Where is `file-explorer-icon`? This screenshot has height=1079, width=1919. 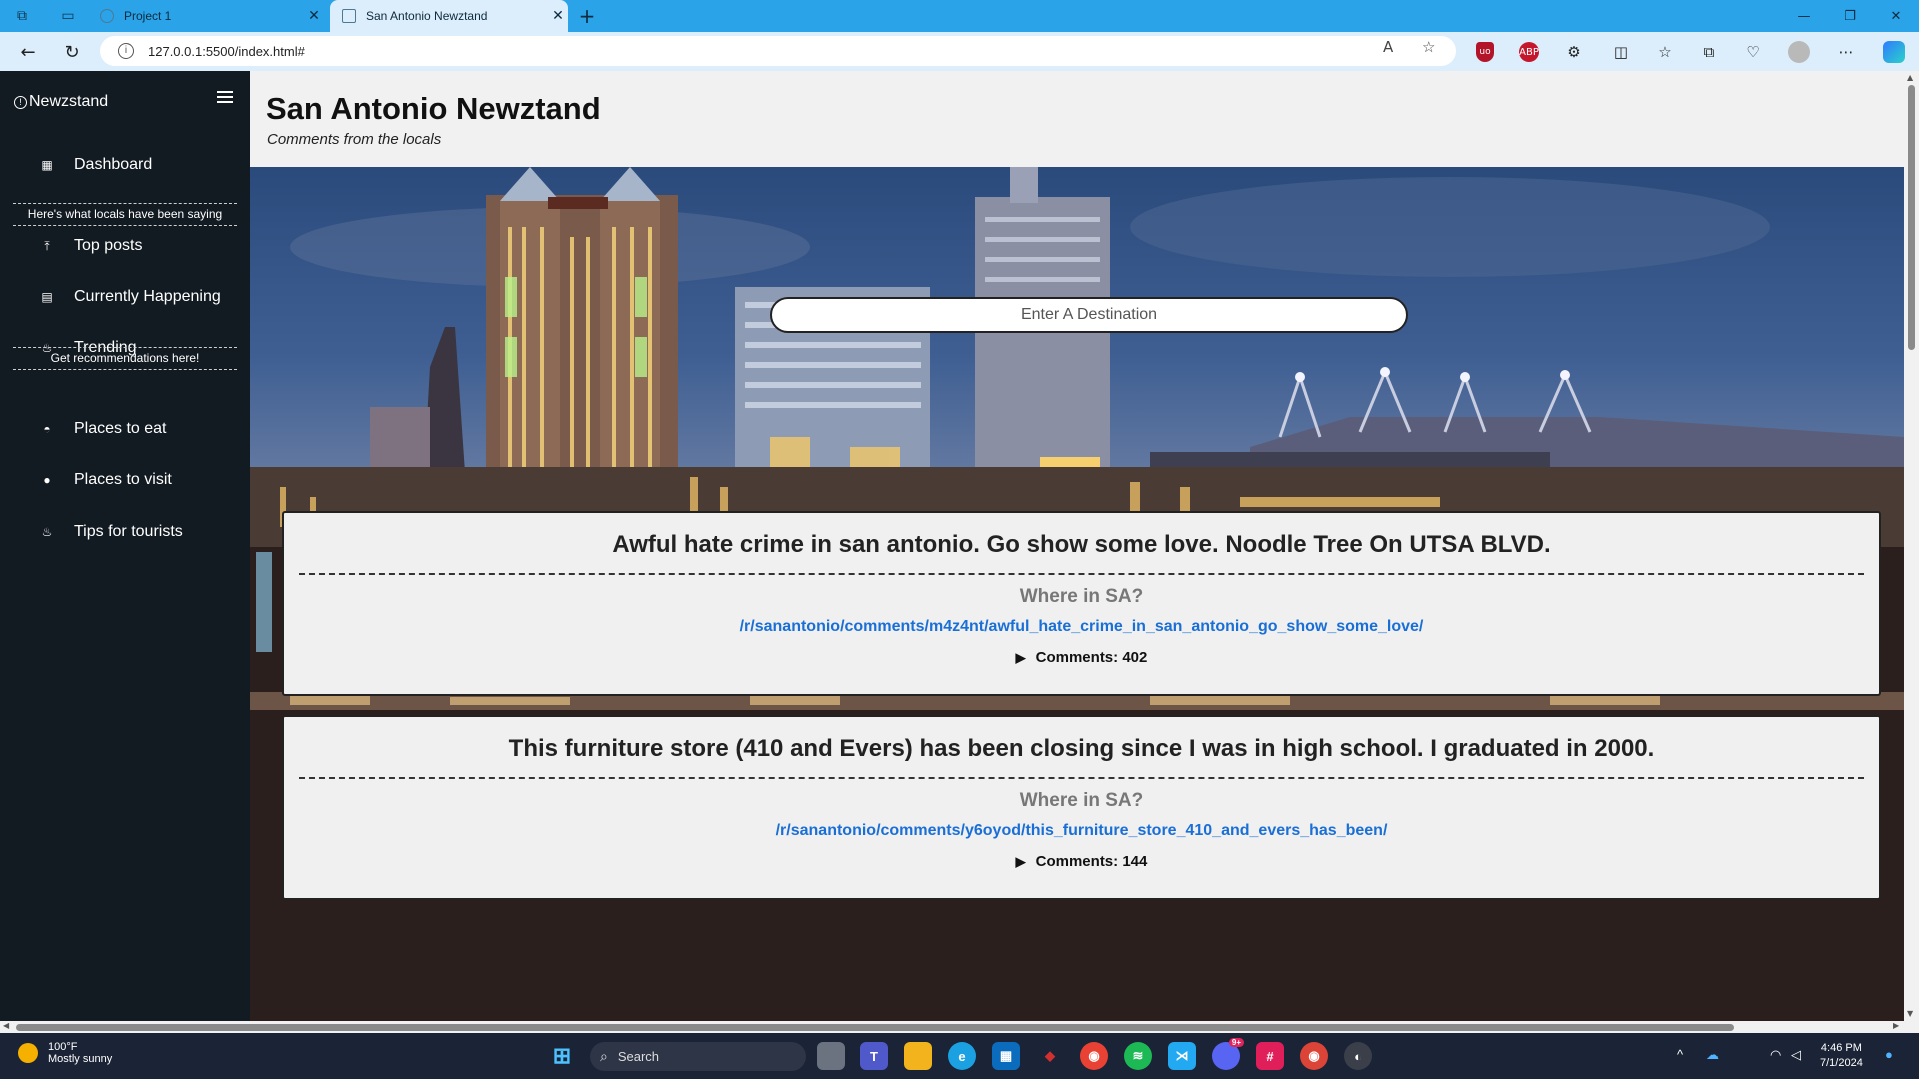
file-explorer-icon is located at coordinates (918, 1056).